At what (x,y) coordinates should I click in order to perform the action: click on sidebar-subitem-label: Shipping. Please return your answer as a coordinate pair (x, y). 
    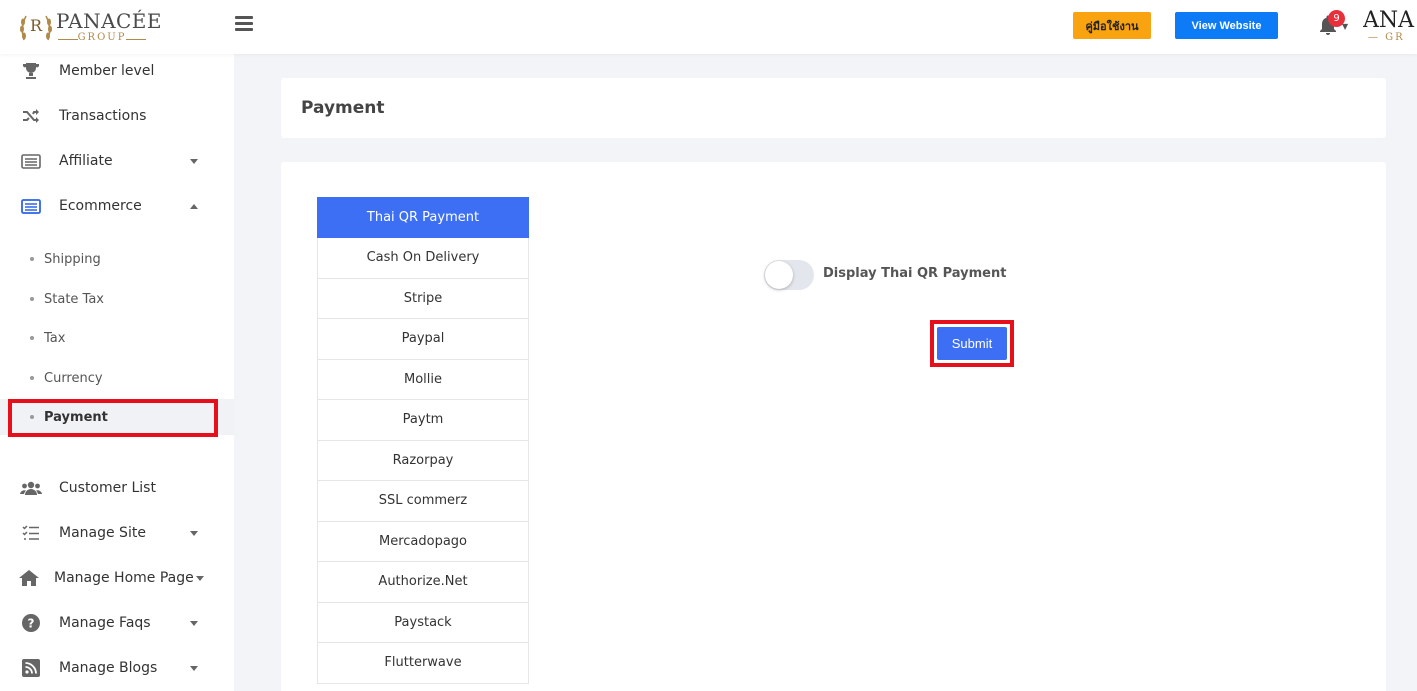
    Looking at the image, I should click on (72, 259).